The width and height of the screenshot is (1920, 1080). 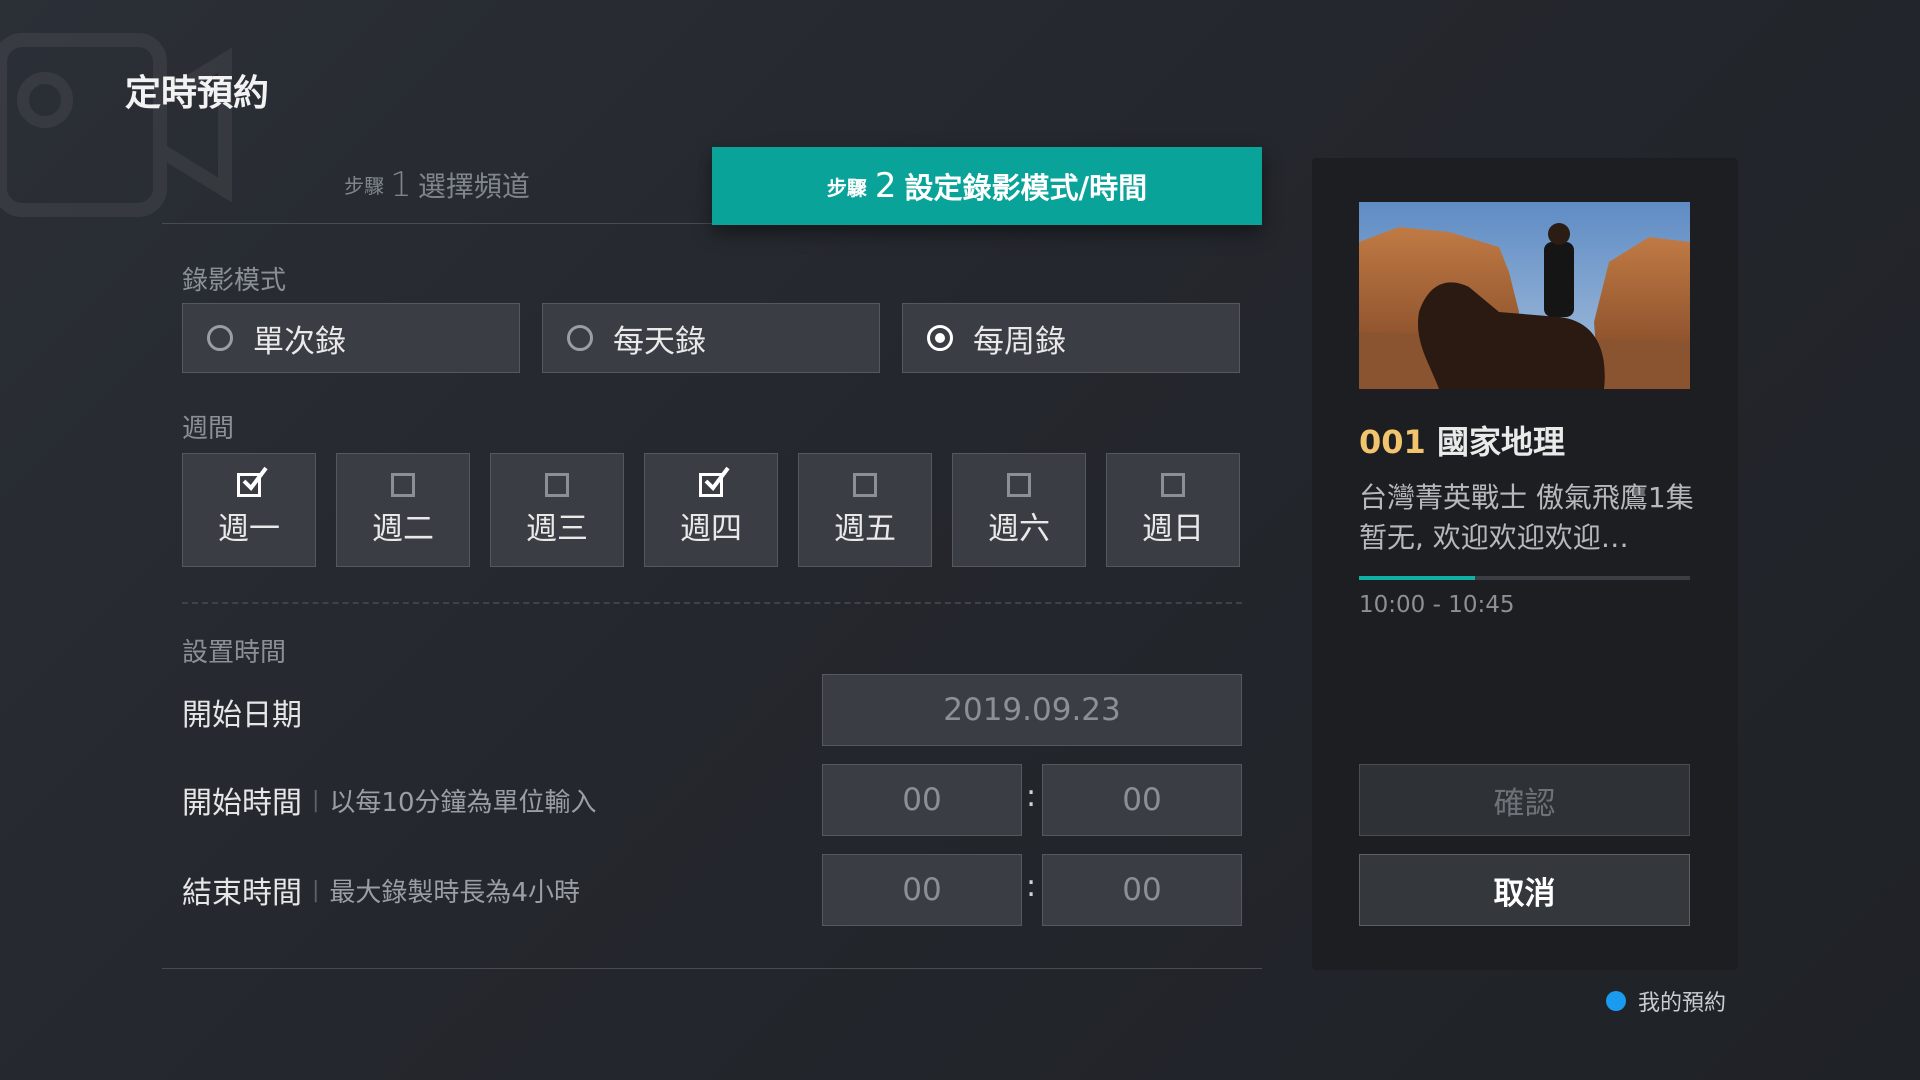 I want to click on mode-option-label: 每周錄, so click(x=1019, y=341).